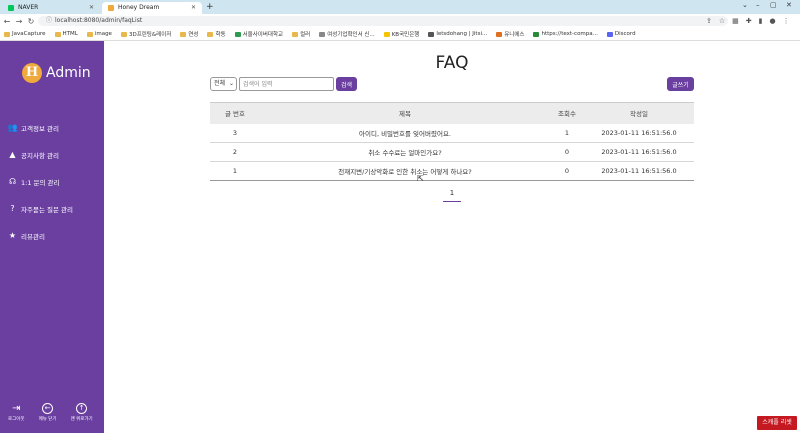 This screenshot has width=800, height=433. I want to click on cell-no: 2, so click(235, 152).